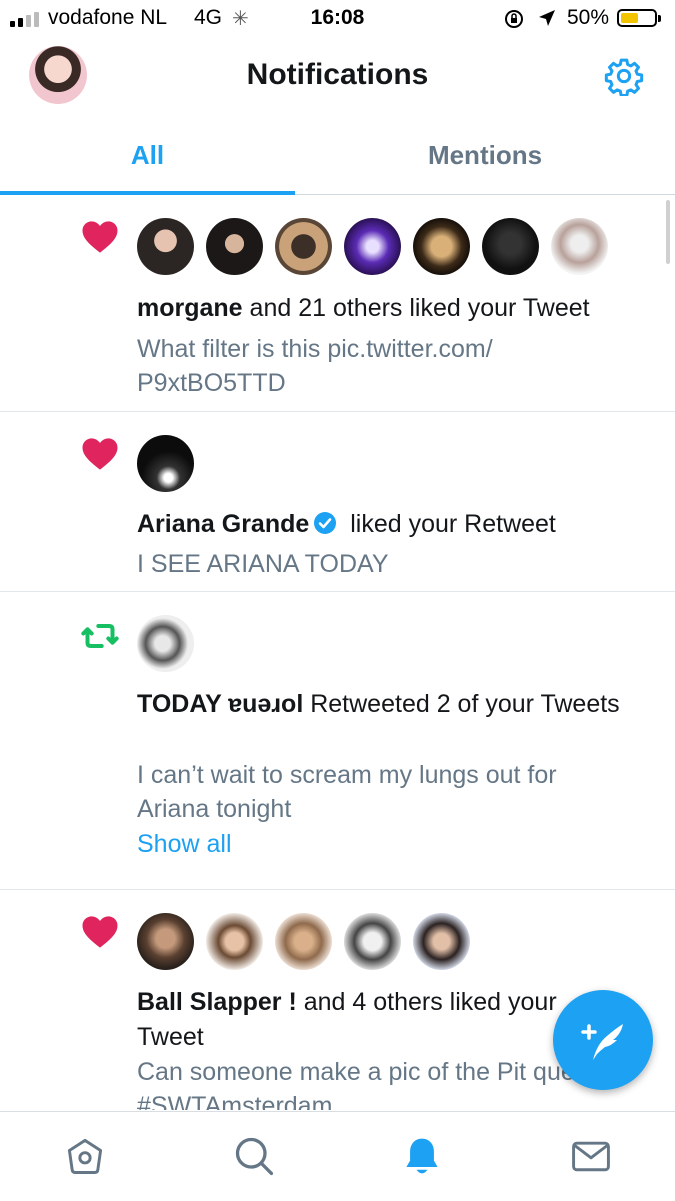 The height and width of the screenshot is (1201, 675). I want to click on tab-mentions: Mentions, so click(485, 155).